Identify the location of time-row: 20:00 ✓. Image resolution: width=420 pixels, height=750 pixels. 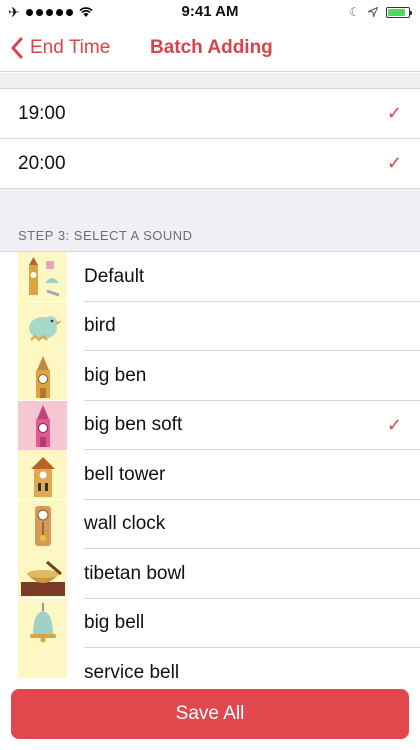
(210, 164).